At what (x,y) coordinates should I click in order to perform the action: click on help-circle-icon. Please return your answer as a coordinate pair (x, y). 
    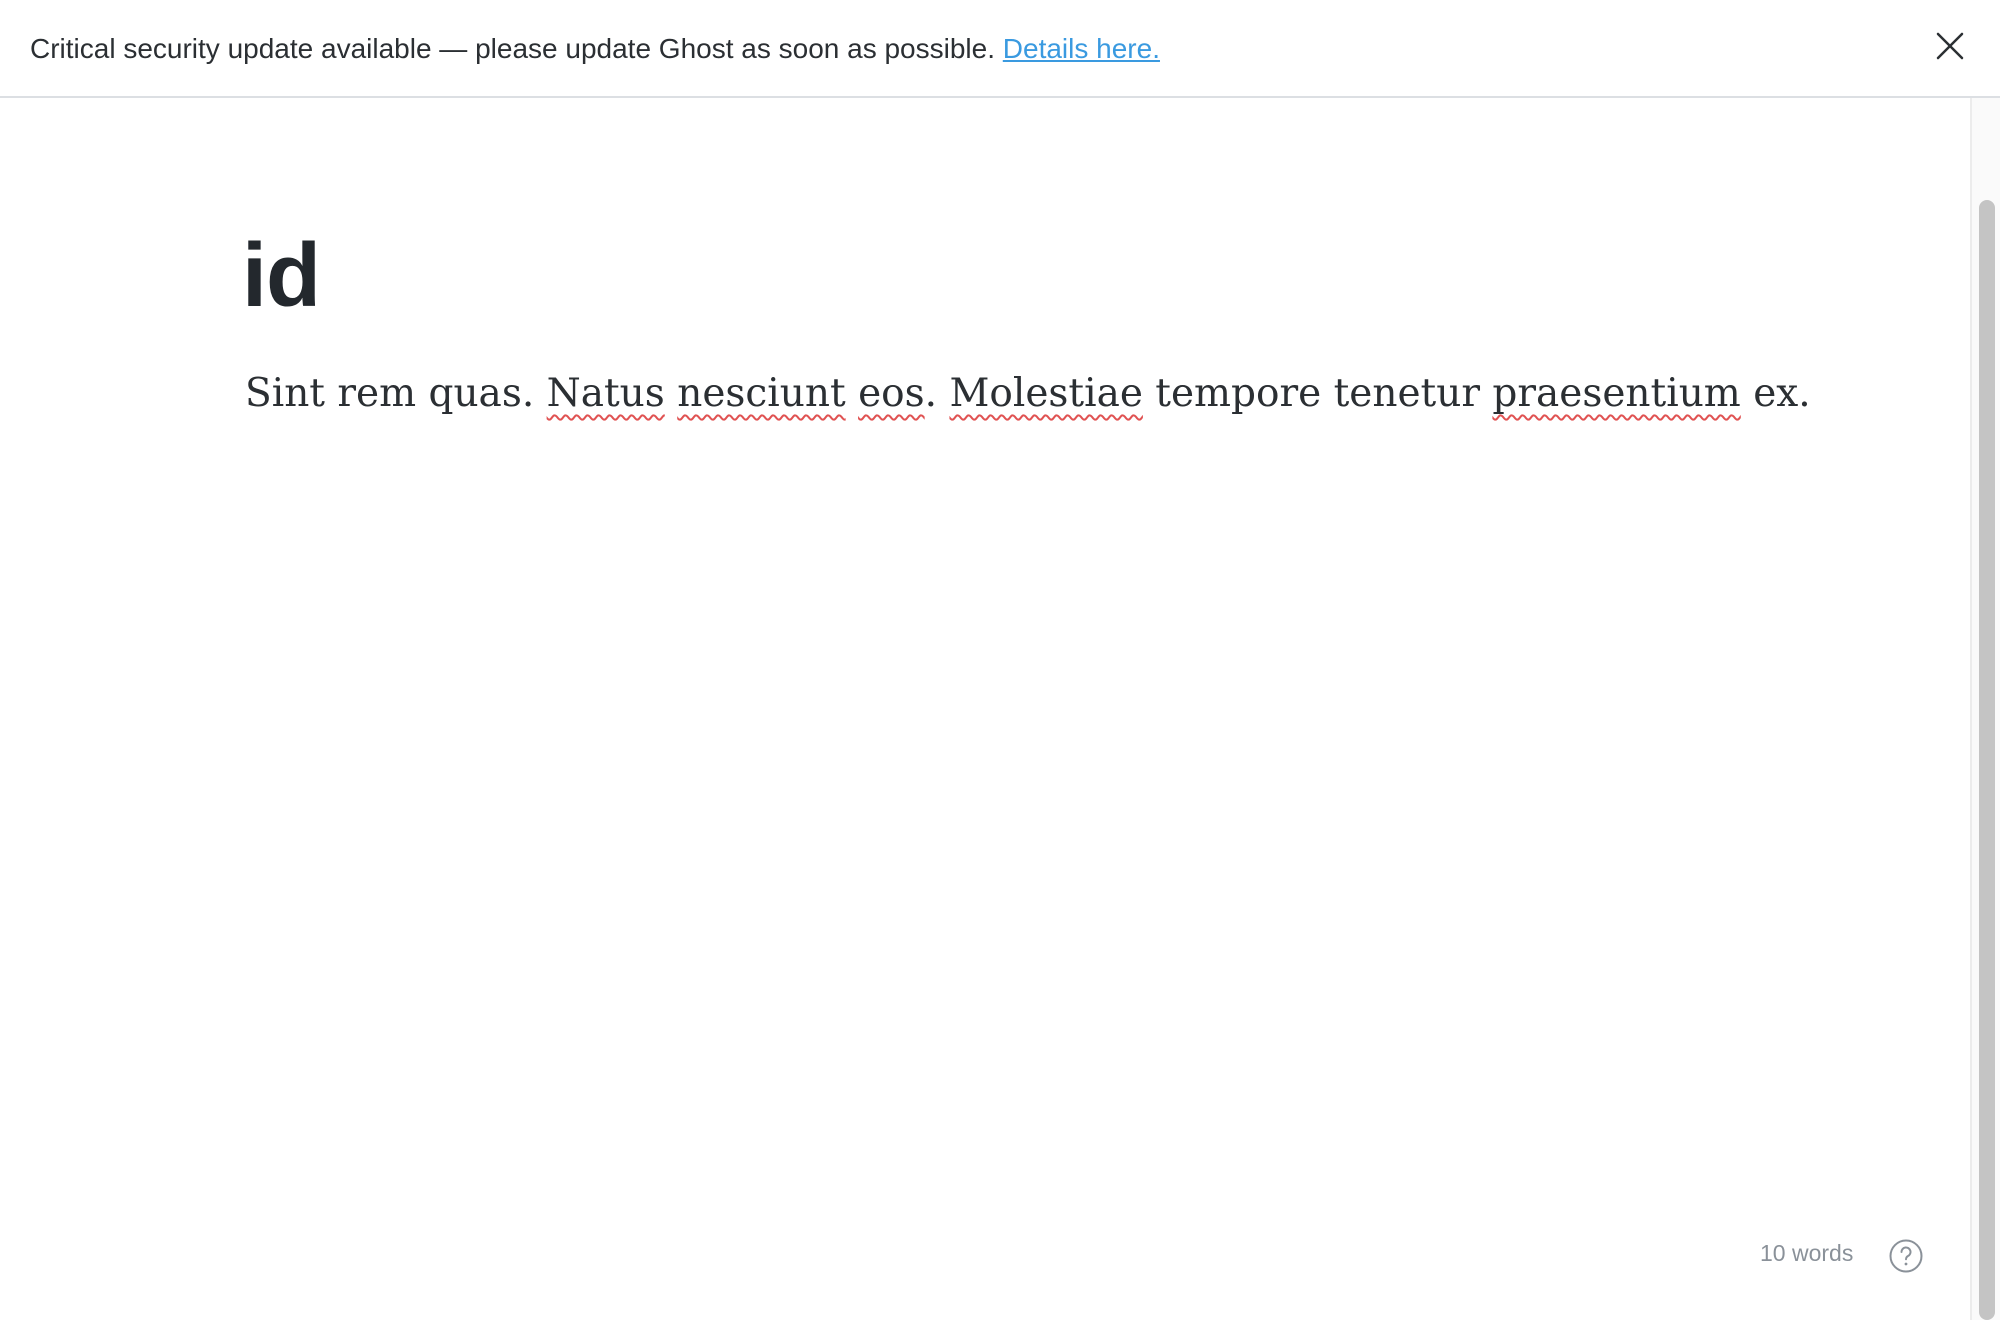
    Looking at the image, I should click on (1906, 1256).